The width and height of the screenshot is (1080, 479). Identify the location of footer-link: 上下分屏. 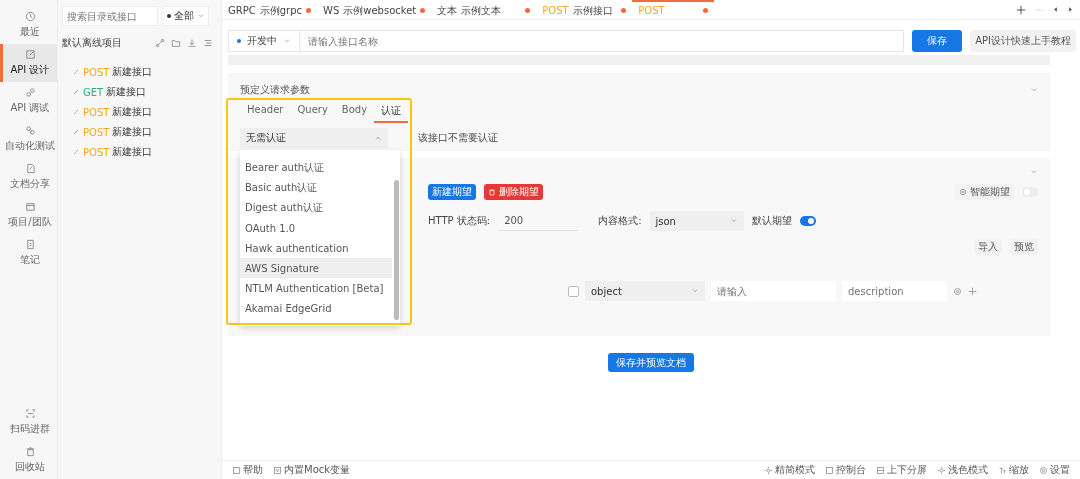
(901, 470).